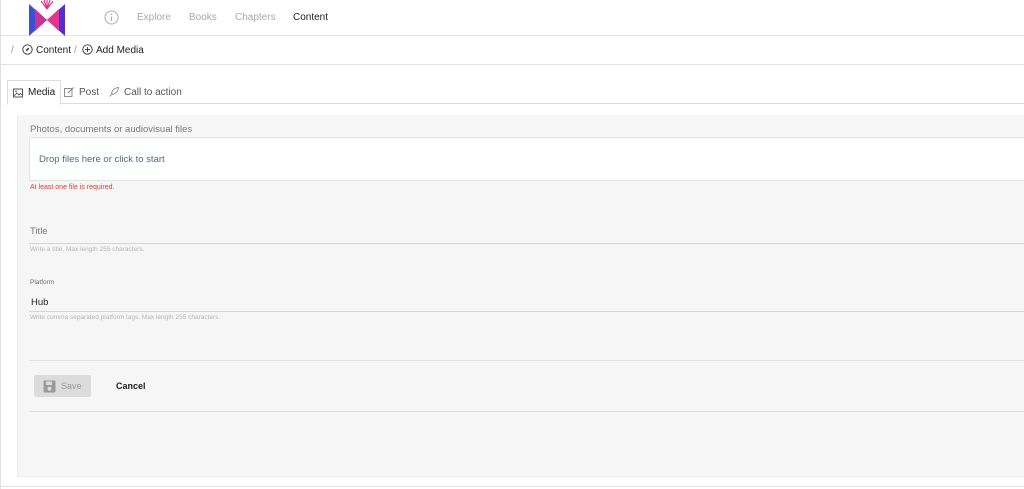 This screenshot has height=489, width=1024. What do you see at coordinates (102, 159) in the screenshot?
I see `dropzone-text: Drop files here or click to start` at bounding box center [102, 159].